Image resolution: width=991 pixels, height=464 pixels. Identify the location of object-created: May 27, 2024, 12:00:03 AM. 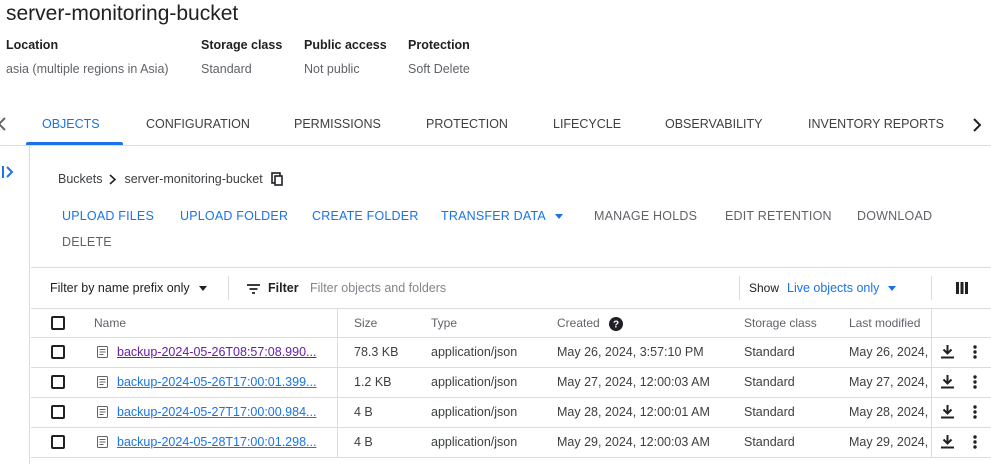
(633, 382).